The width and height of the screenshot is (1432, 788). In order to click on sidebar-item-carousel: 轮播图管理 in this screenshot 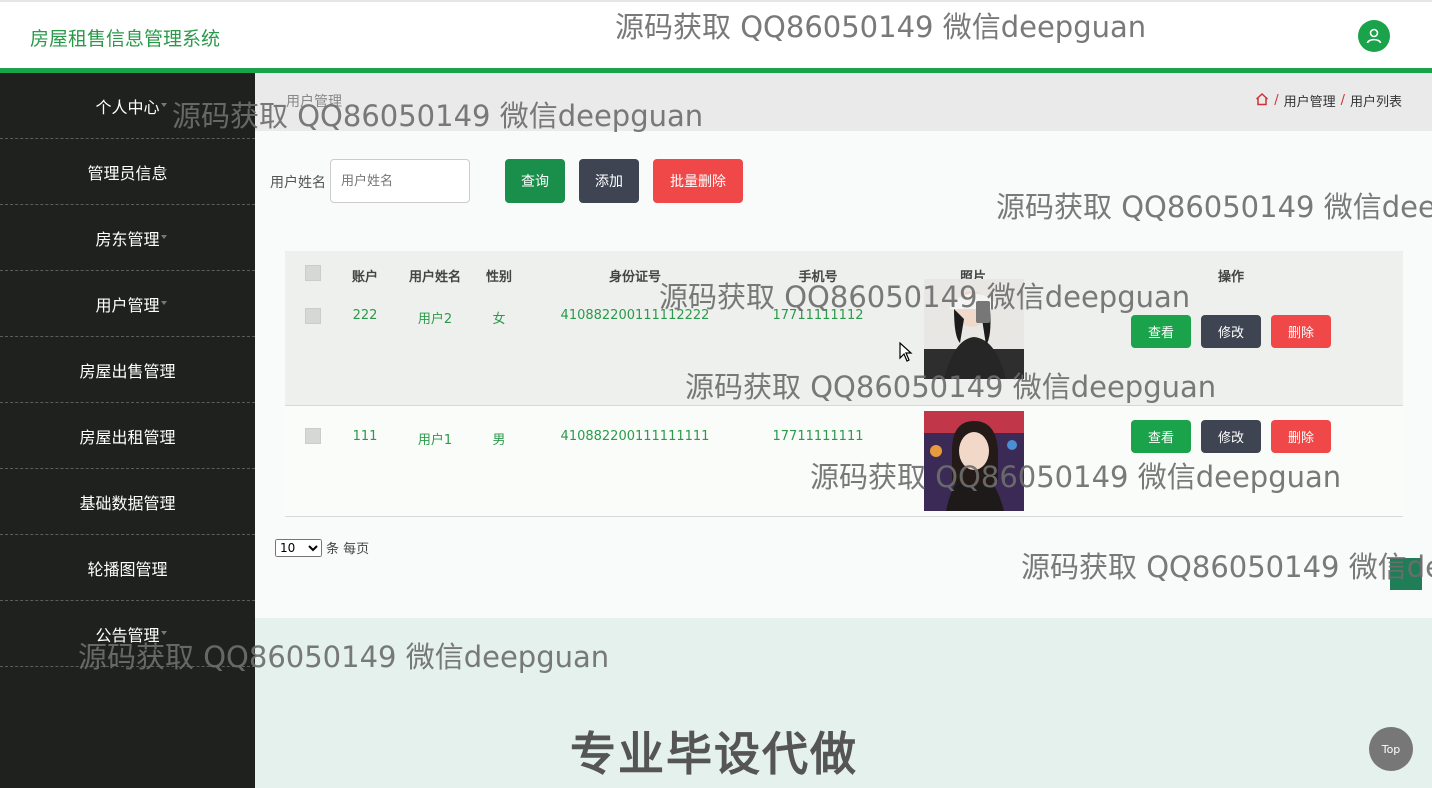, I will do `click(127, 568)`.